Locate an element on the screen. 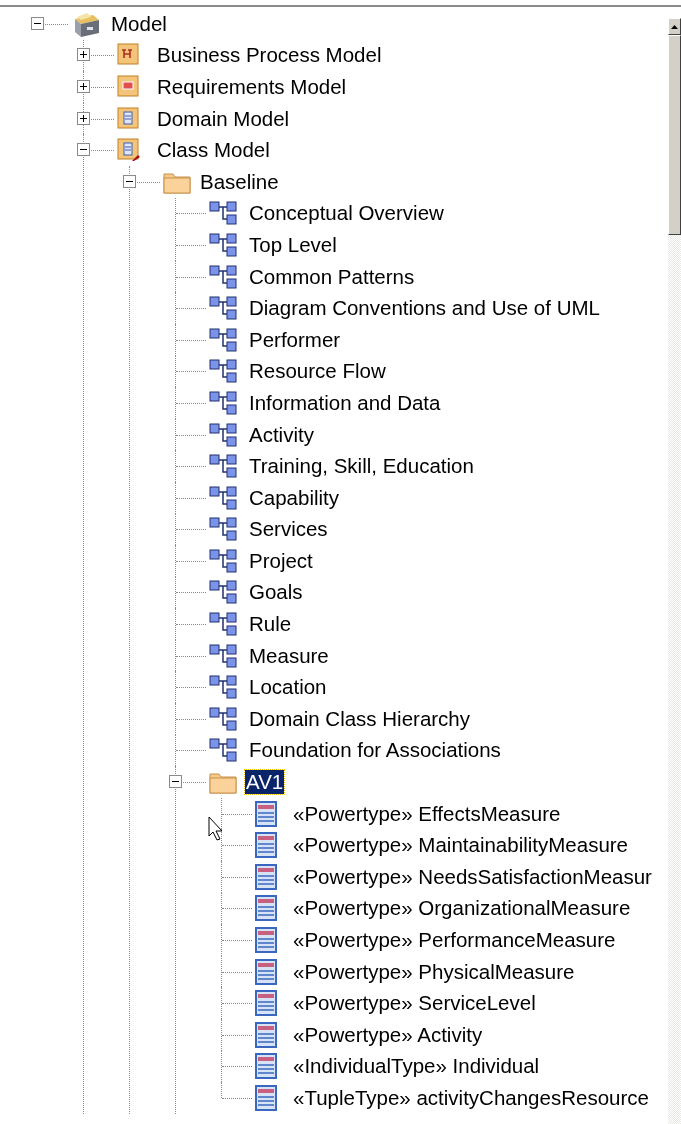 This screenshot has height=1124, width=681. tree-item: «Powertype» ServiceLevel is located at coordinates (414, 1003).